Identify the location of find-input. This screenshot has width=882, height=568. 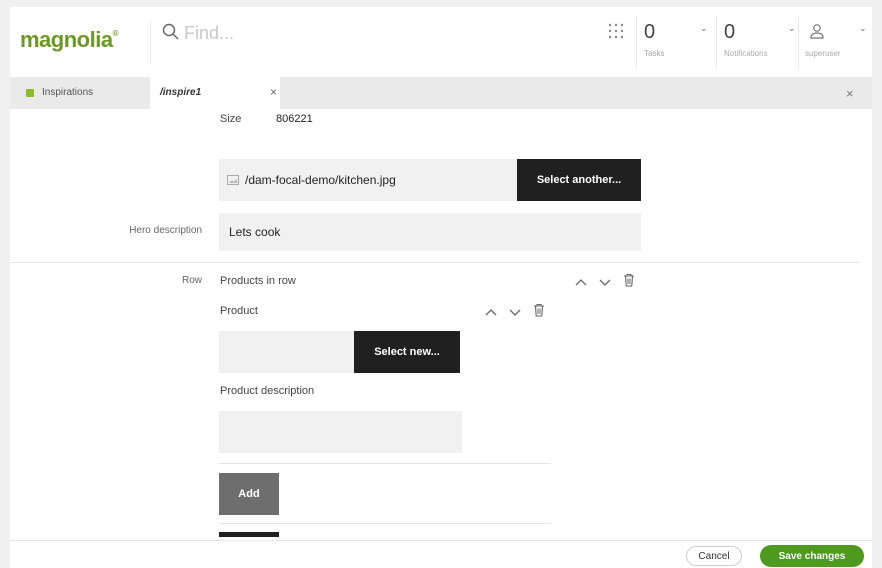
(254, 33).